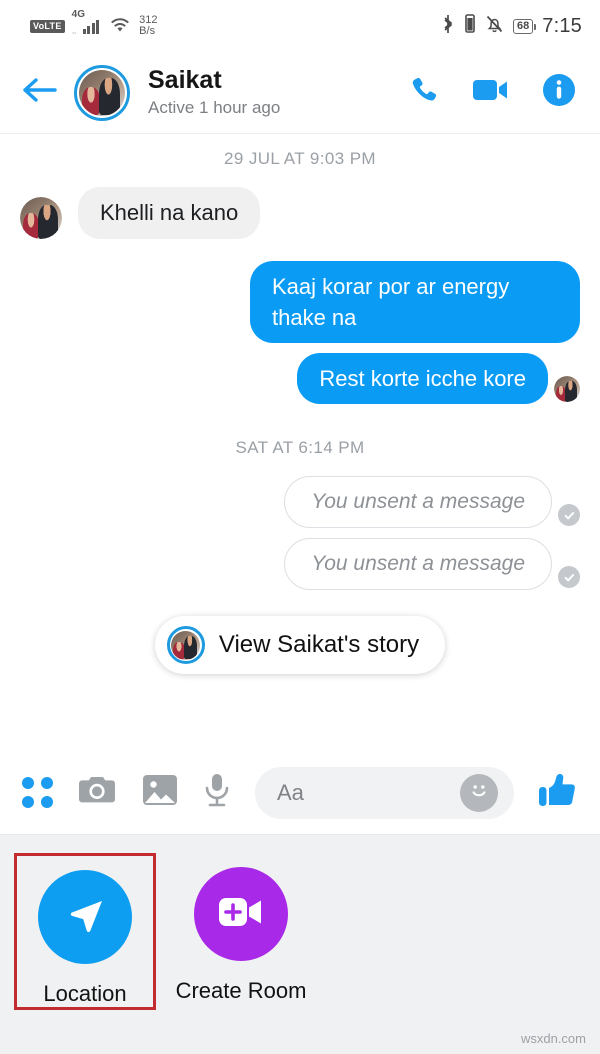 This screenshot has height=1054, width=600. I want to click on back-button, so click(43, 92).